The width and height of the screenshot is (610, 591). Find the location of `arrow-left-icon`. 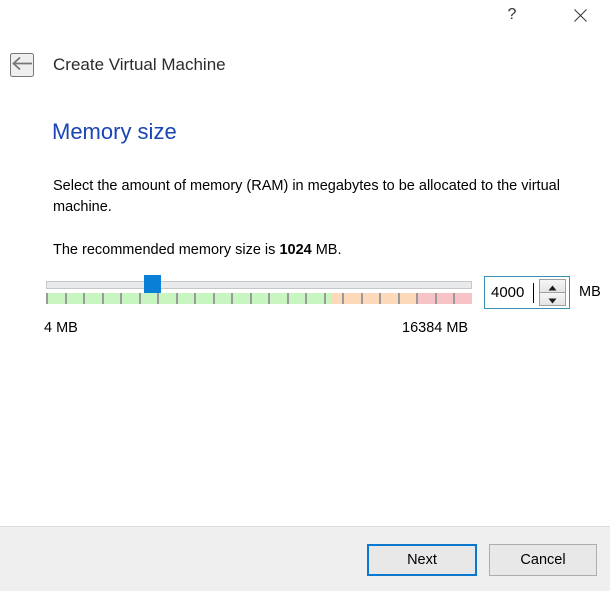

arrow-left-icon is located at coordinates (22, 65).